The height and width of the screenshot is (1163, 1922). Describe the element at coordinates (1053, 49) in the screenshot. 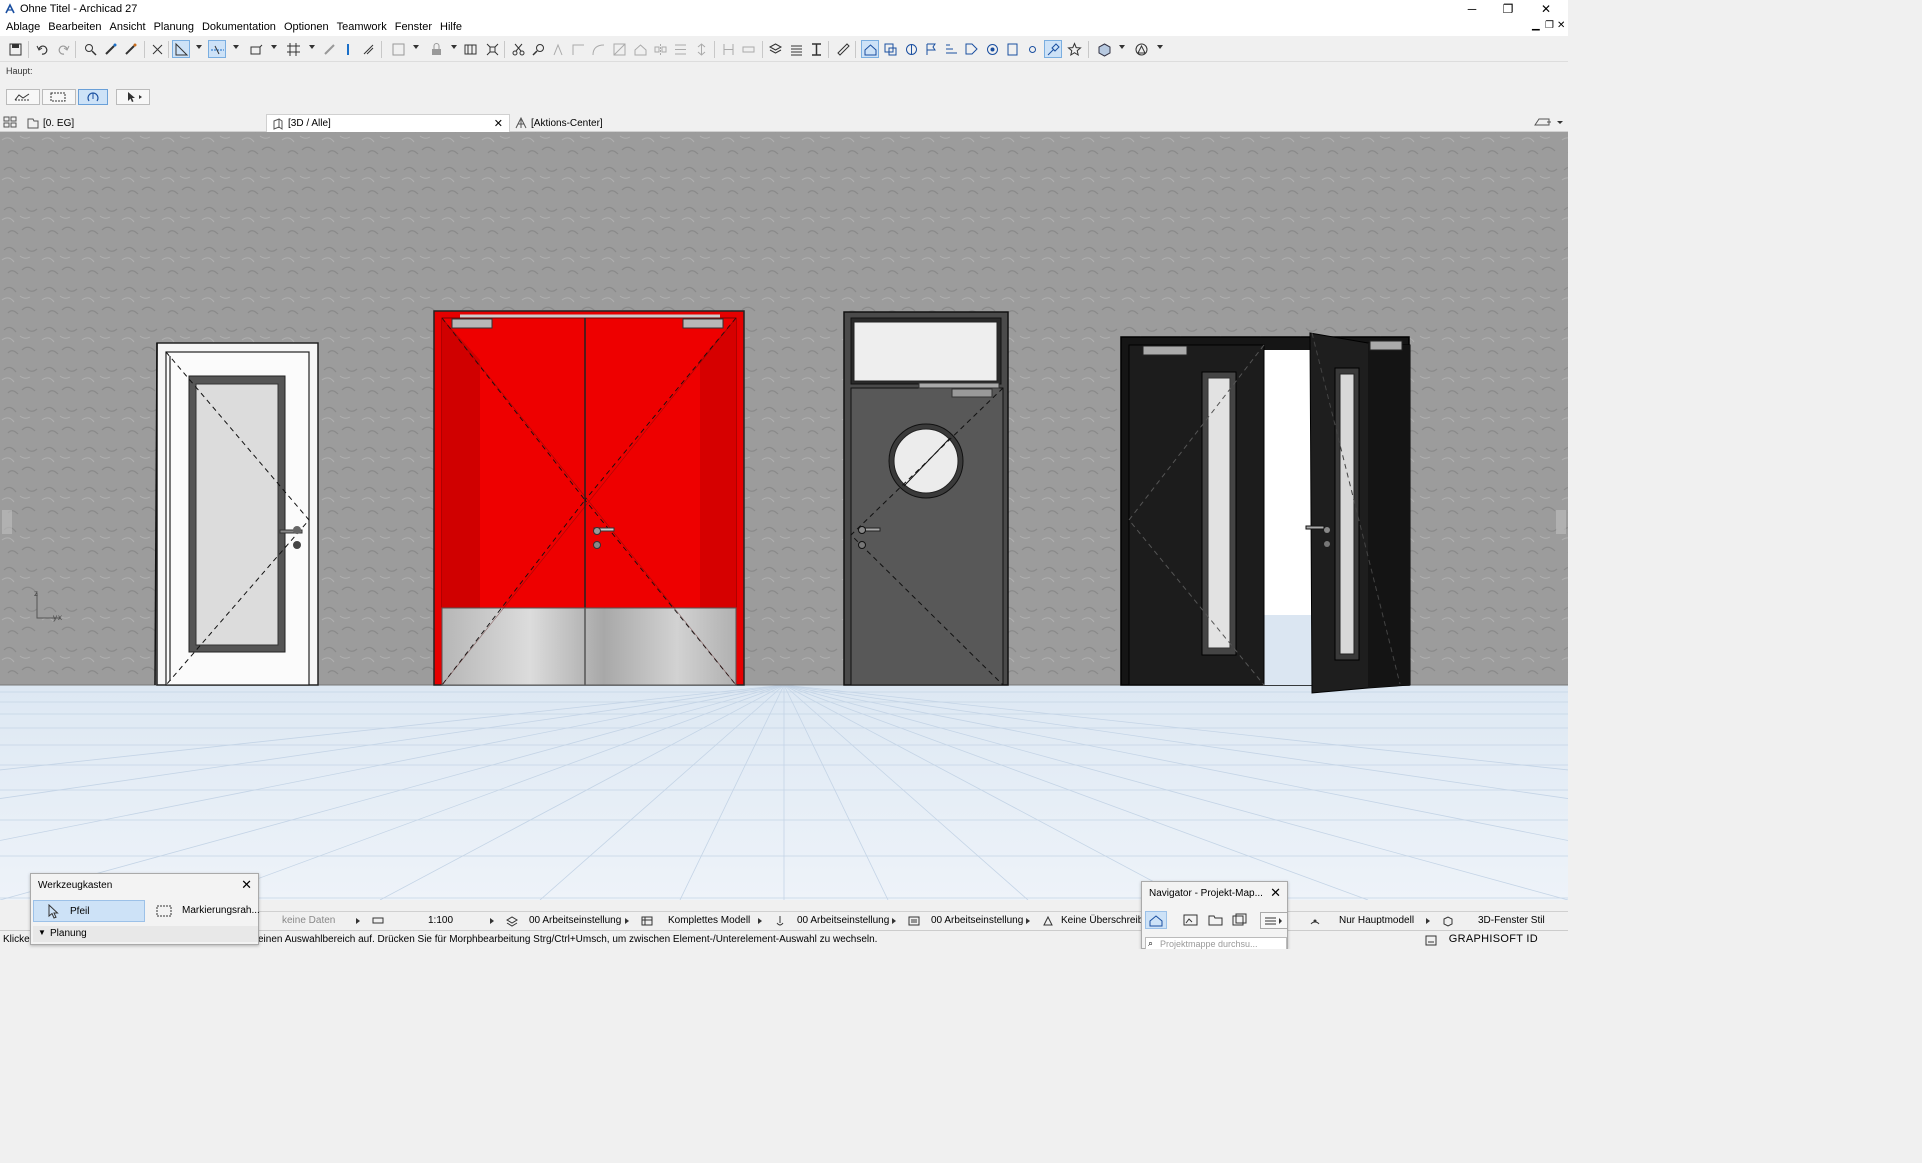

I see `tools-icon` at that location.